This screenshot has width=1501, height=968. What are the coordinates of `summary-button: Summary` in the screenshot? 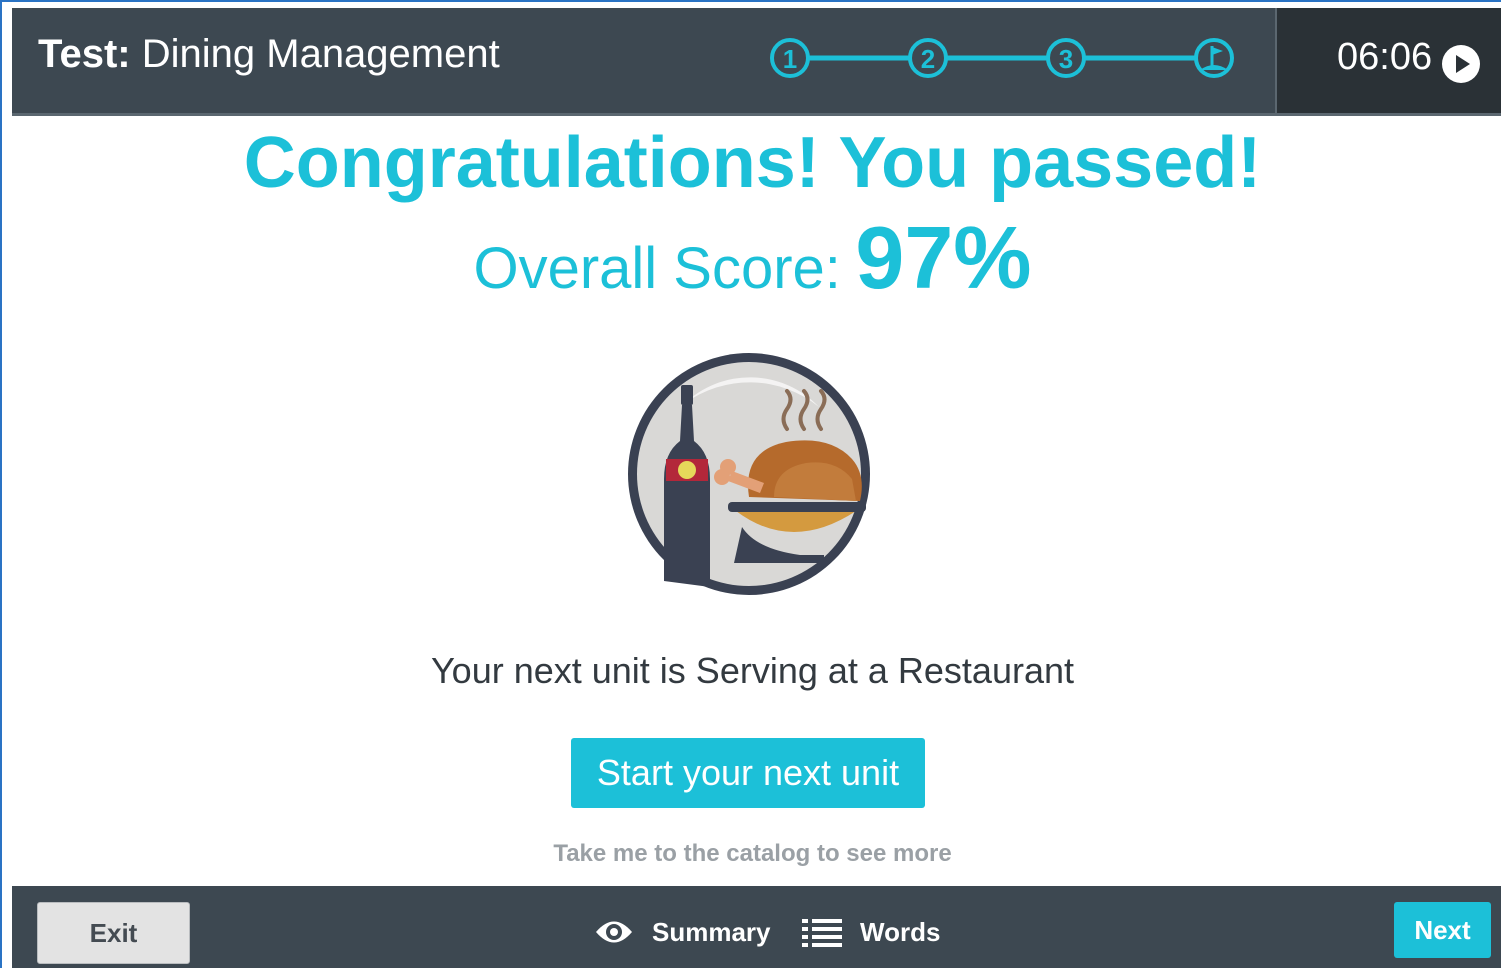 It's located at (682, 932).